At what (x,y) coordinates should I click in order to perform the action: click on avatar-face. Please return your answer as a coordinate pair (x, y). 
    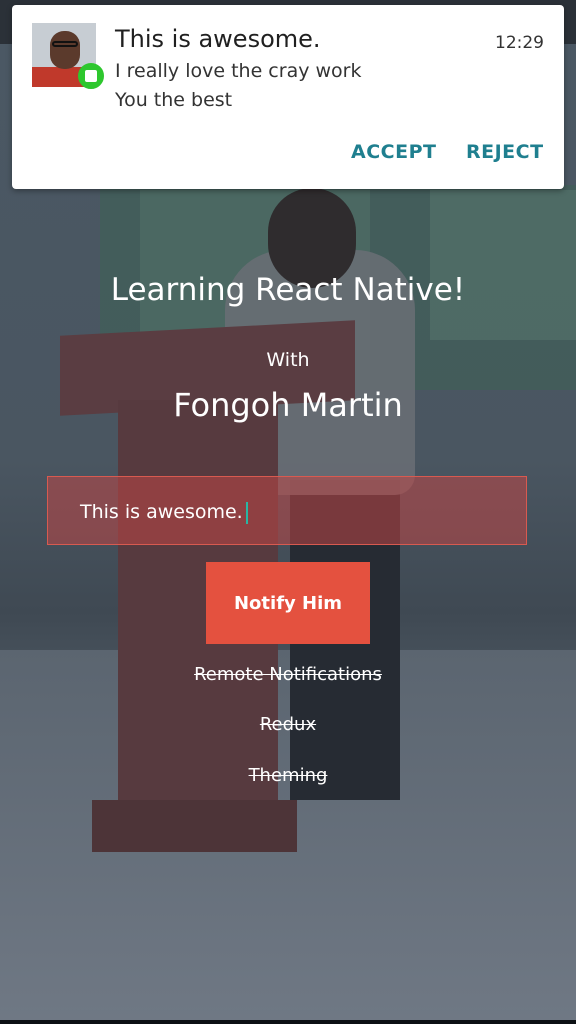
    Looking at the image, I should click on (65, 50).